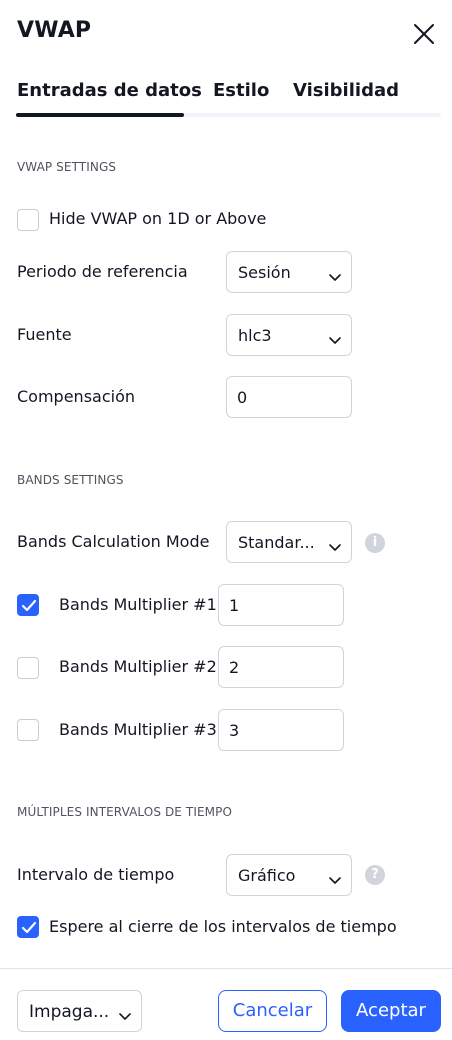  I want to click on bands-multiplier-2-checkbox, so click(28, 668).